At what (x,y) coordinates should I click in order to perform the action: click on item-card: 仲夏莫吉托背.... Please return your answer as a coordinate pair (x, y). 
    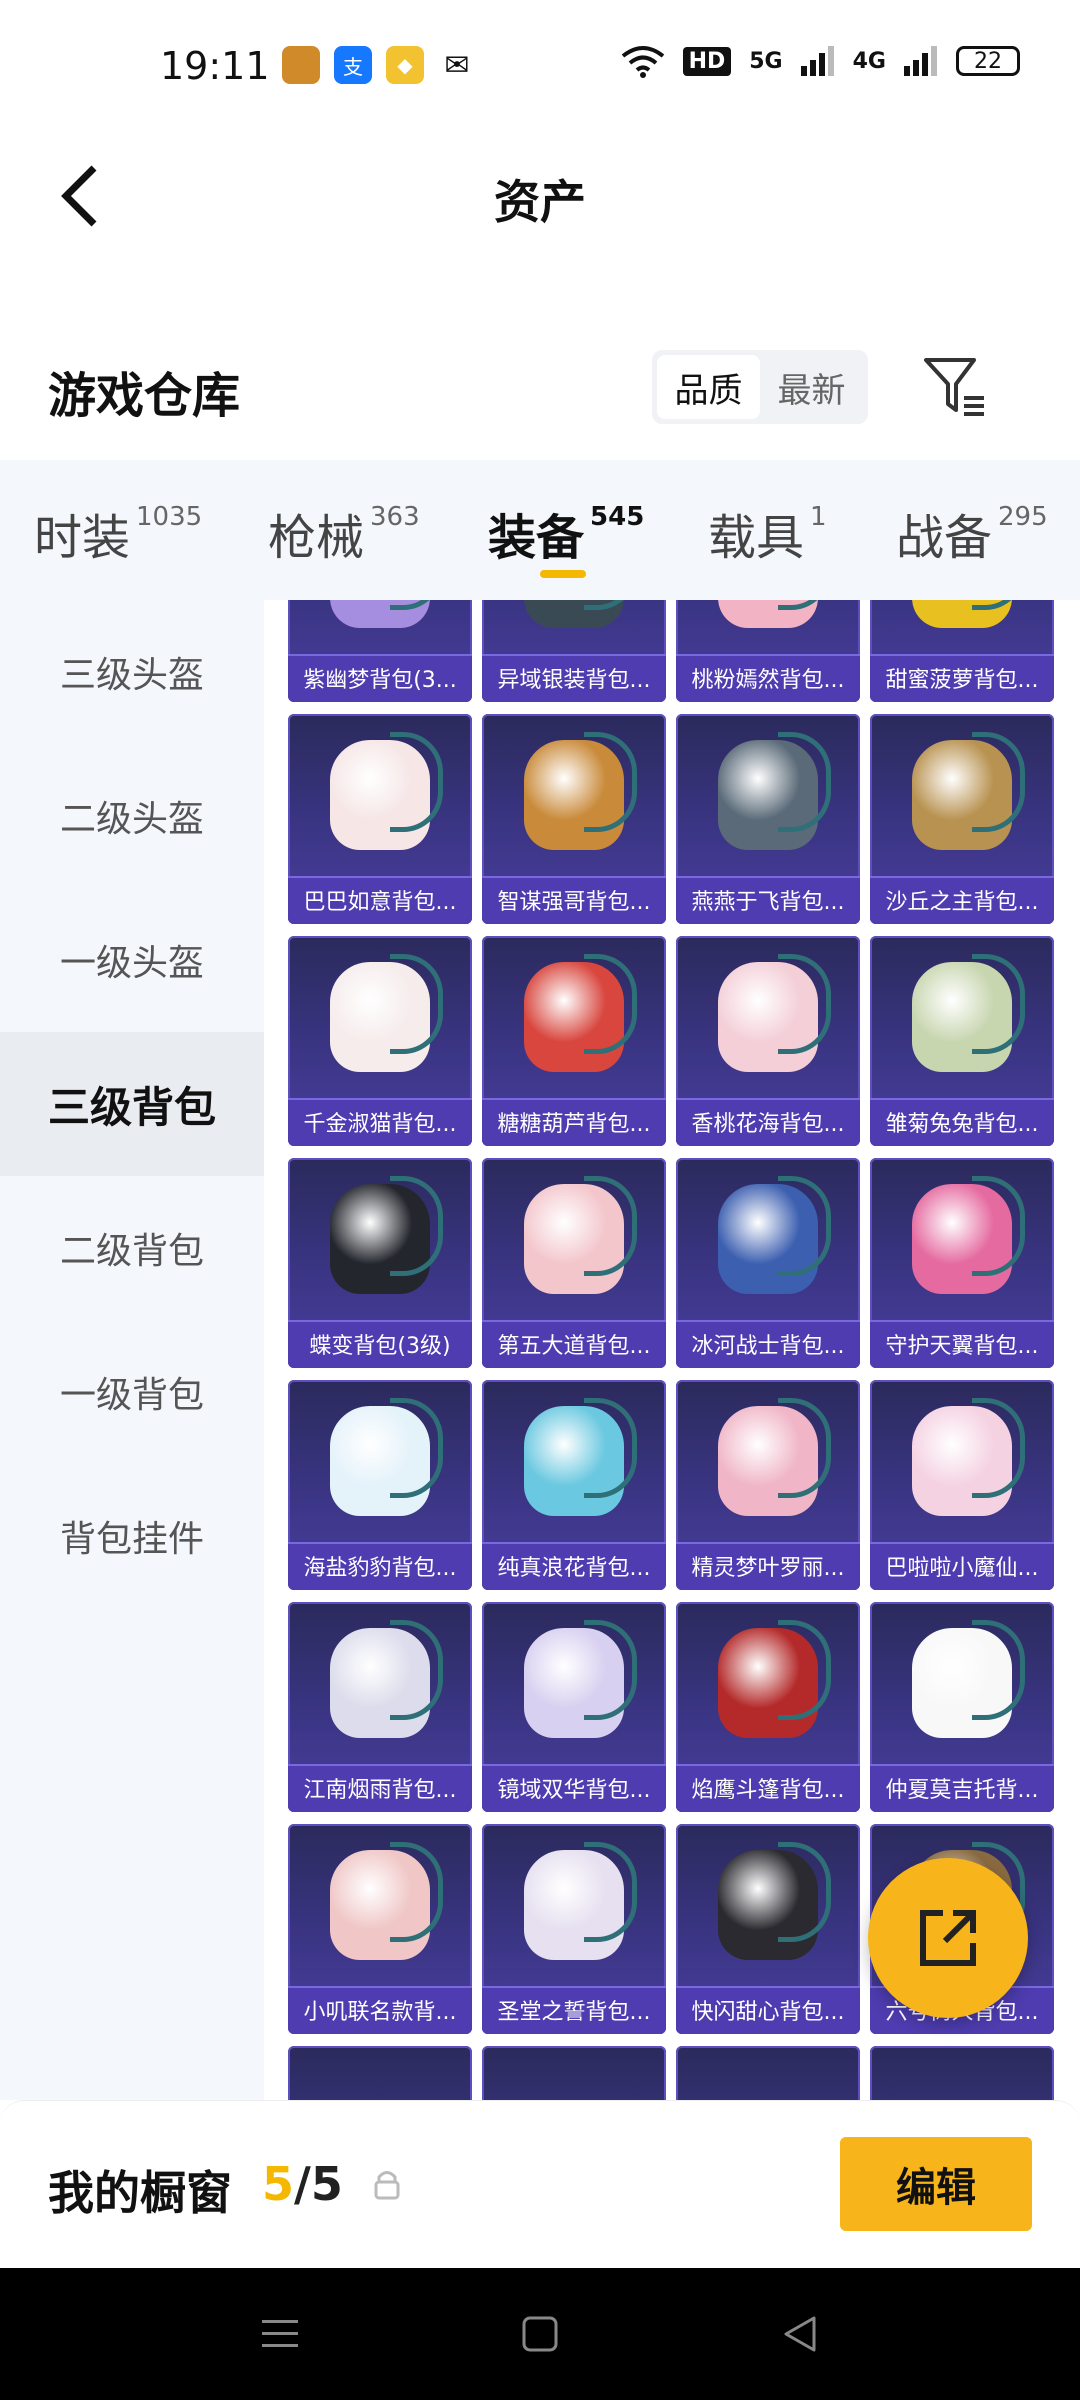
    Looking at the image, I should click on (962, 1707).